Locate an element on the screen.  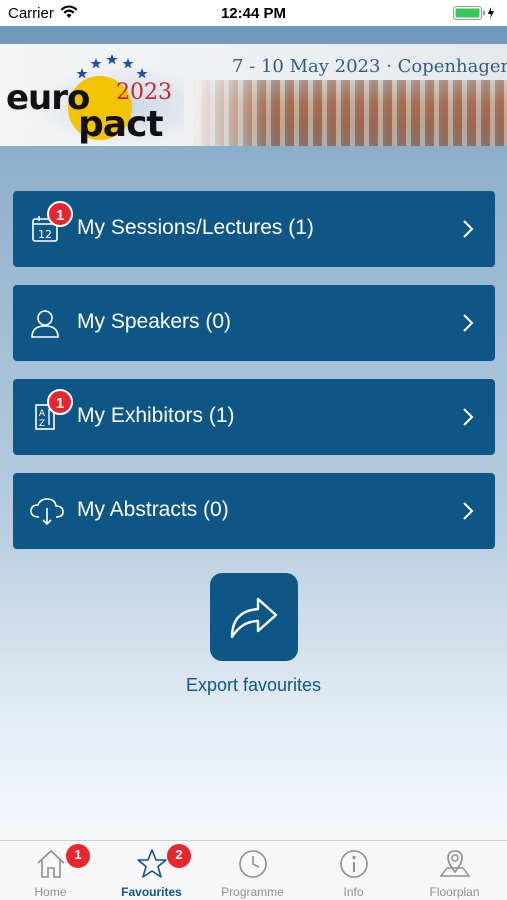
star-icon is located at coordinates (152, 864).